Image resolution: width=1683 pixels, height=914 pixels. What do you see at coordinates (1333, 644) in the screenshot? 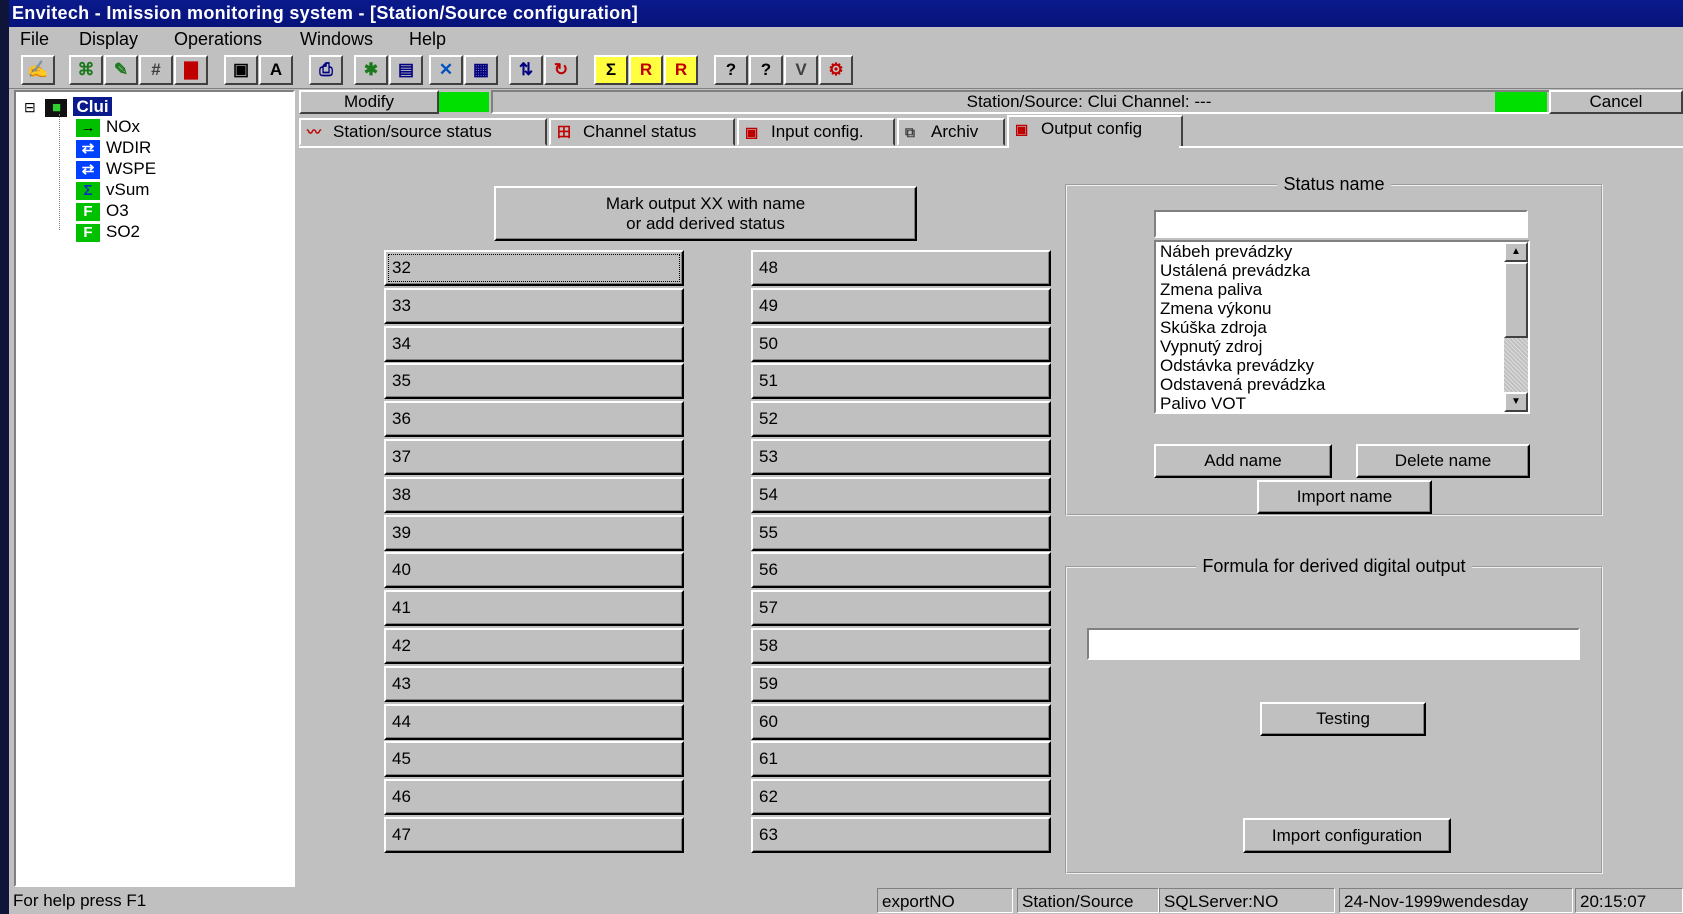
I see `formula-input` at bounding box center [1333, 644].